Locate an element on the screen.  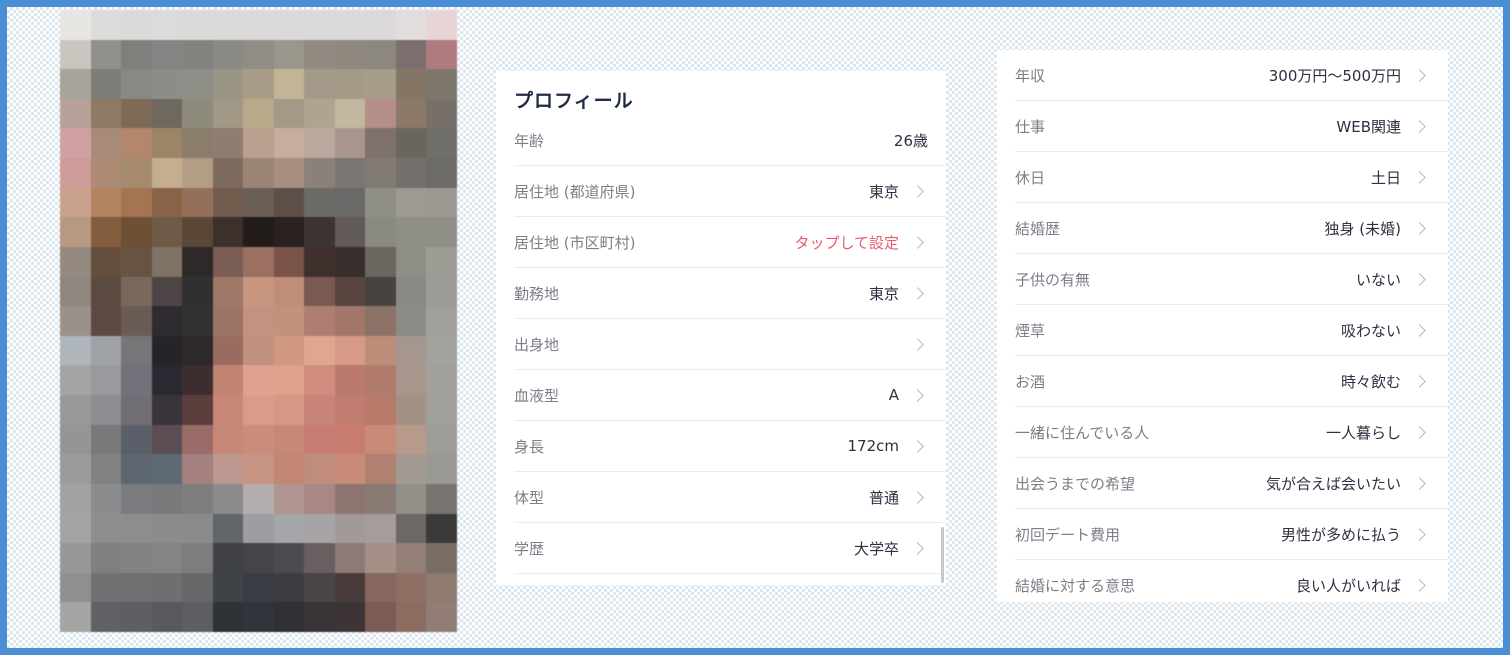
profile-row: 体型 普通 is located at coordinates (730, 497).